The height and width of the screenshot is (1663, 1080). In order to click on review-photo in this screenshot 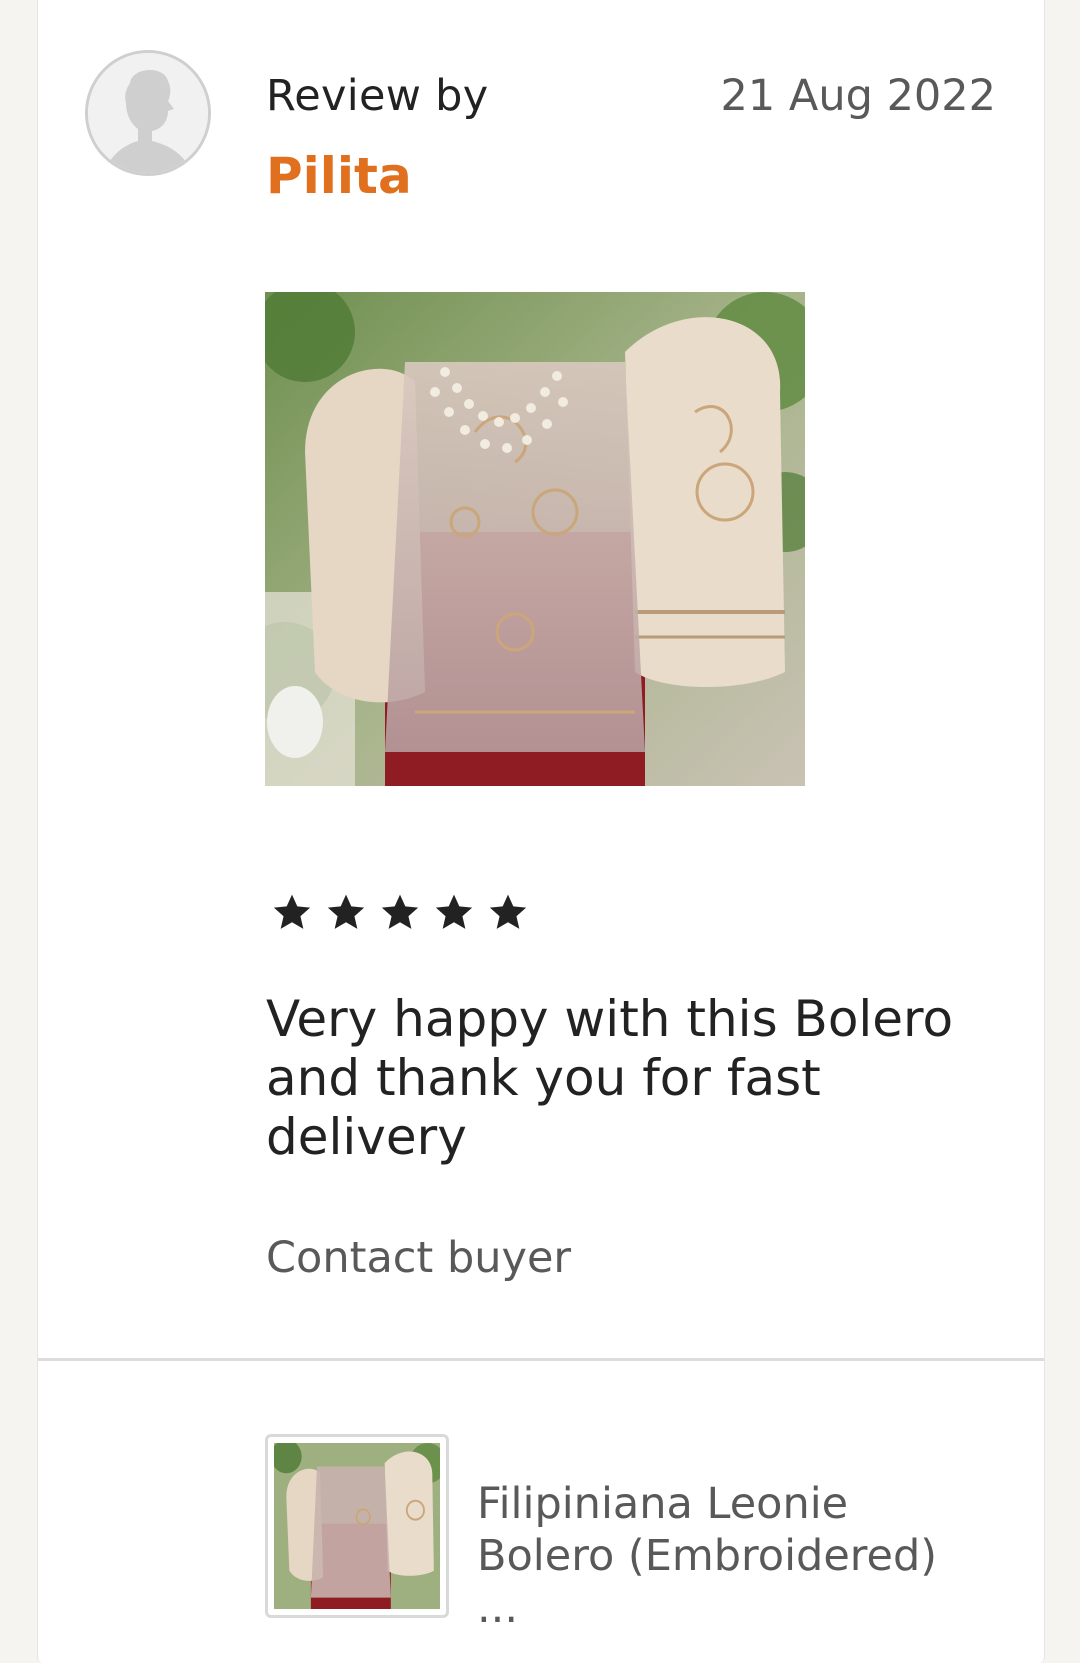, I will do `click(535, 539)`.